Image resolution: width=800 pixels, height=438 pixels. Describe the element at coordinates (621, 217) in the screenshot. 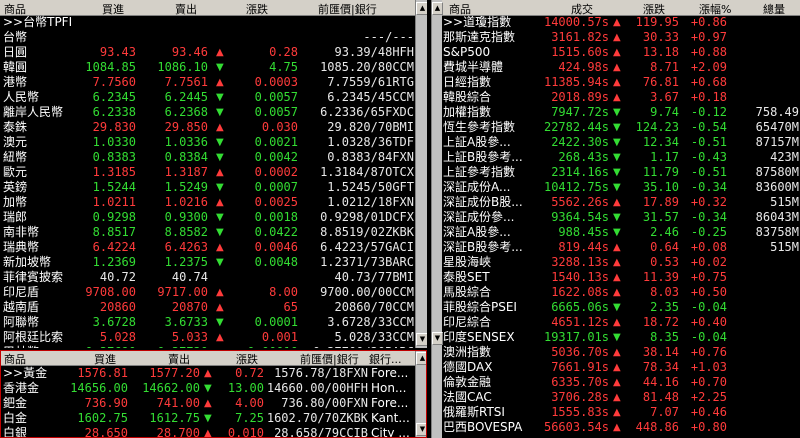

I see `table-row: 深証成份參... 9364.54s ▼ 31.57 -0.34 86043M` at that location.